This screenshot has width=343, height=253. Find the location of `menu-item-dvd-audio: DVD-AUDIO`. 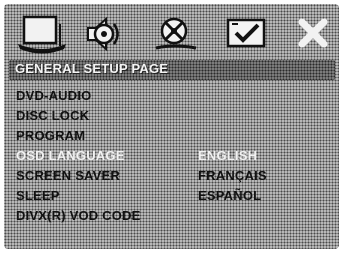

menu-item-dvd-audio: DVD-AUDIO is located at coordinates (111, 96).